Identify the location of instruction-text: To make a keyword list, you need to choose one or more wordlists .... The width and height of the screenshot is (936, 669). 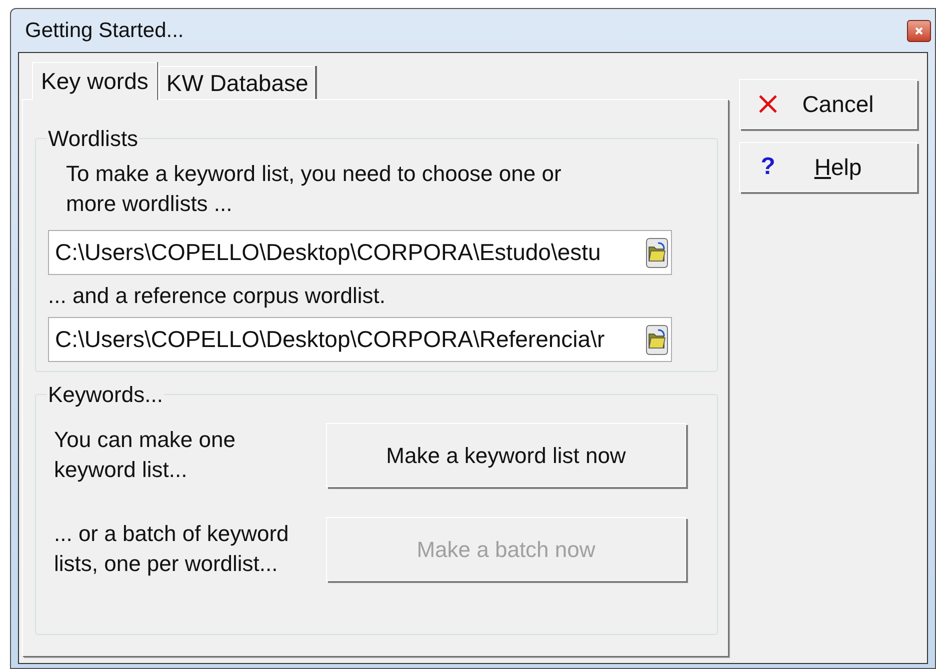
(314, 189).